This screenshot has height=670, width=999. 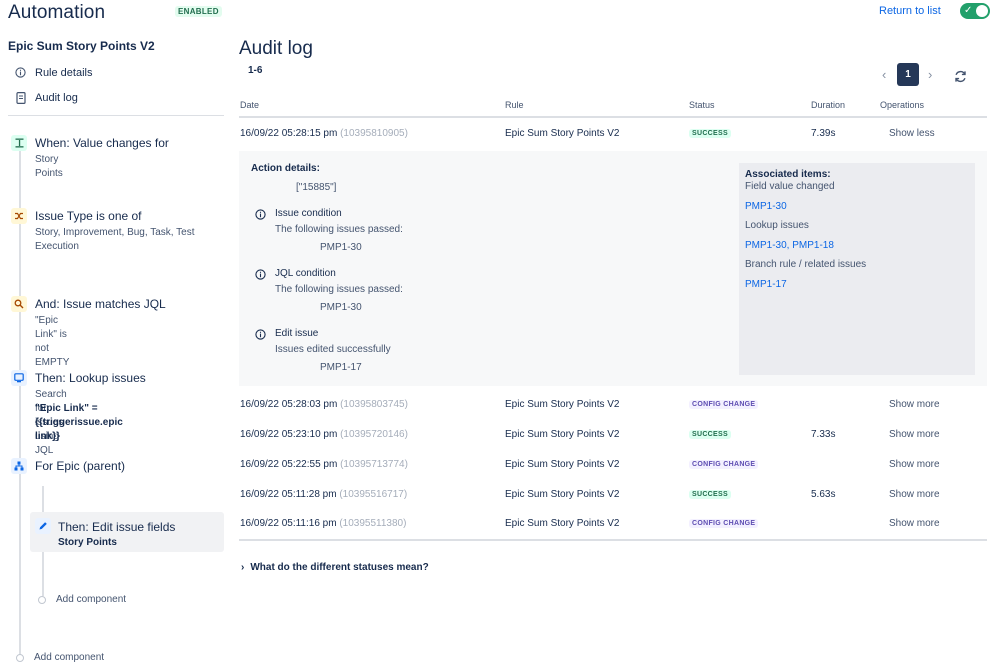 What do you see at coordinates (766, 284) in the screenshot?
I see `issue-link: PMP1-17` at bounding box center [766, 284].